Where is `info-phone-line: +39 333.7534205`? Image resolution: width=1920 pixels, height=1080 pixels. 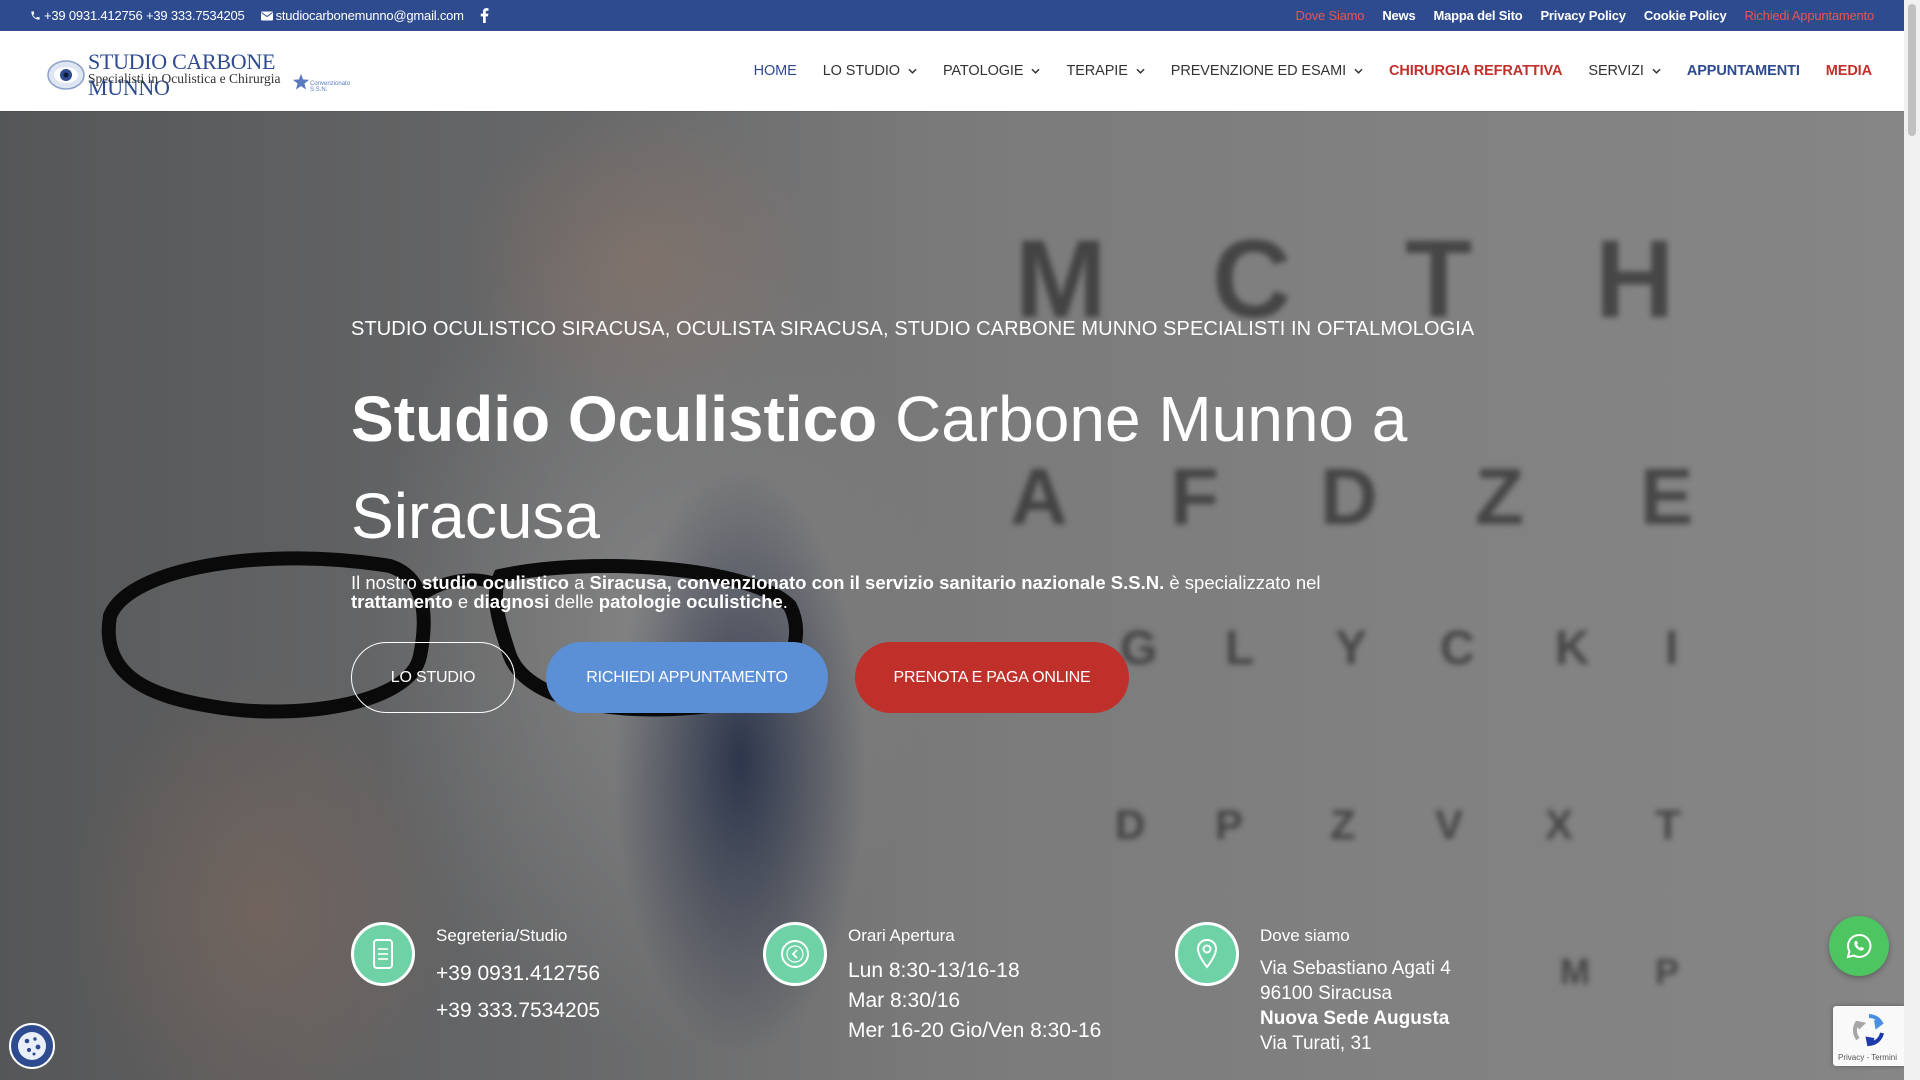
info-phone-line: +39 333.7534205 is located at coordinates (518, 1011).